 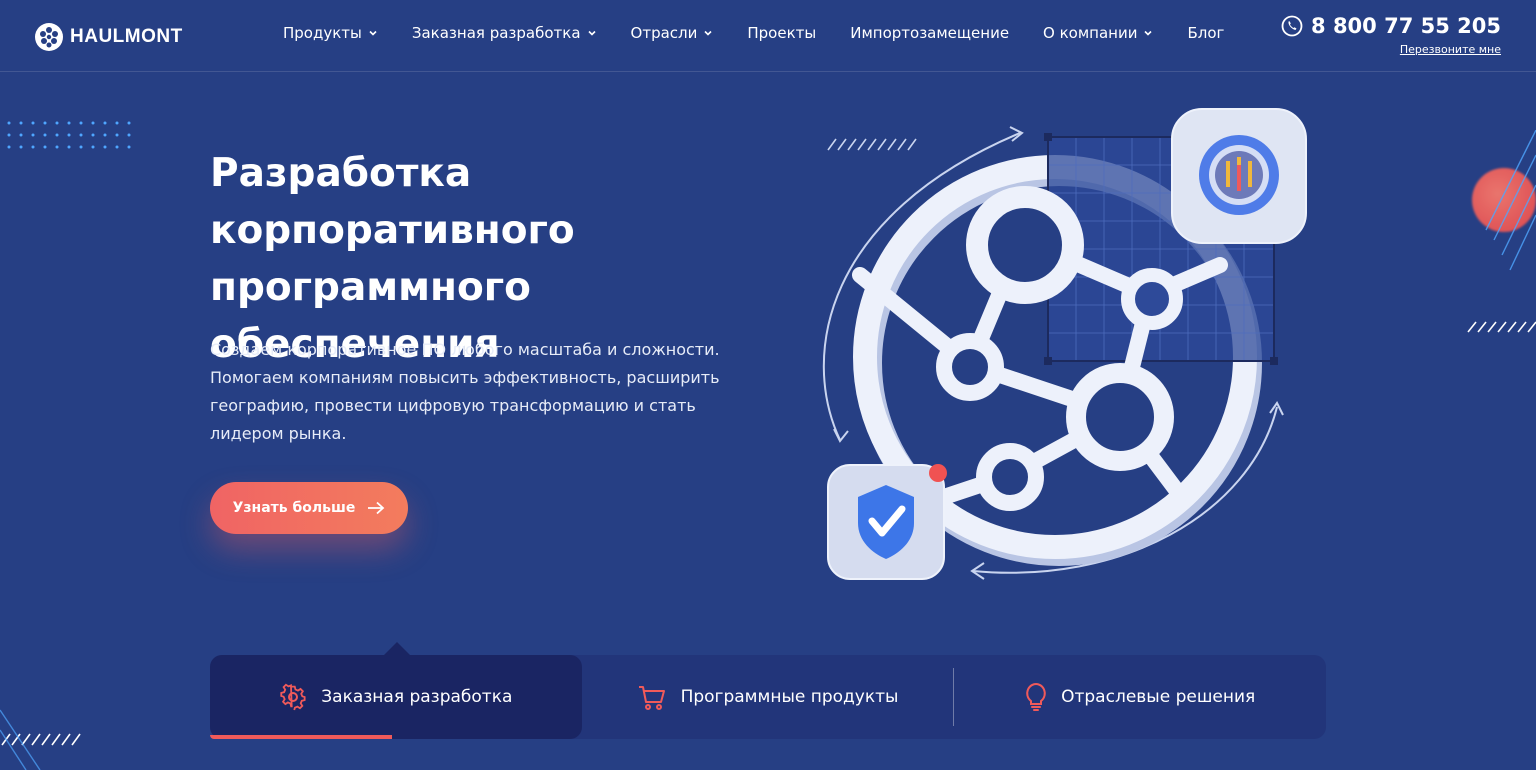 What do you see at coordinates (49, 37) in the screenshot?
I see `logo-icon` at bounding box center [49, 37].